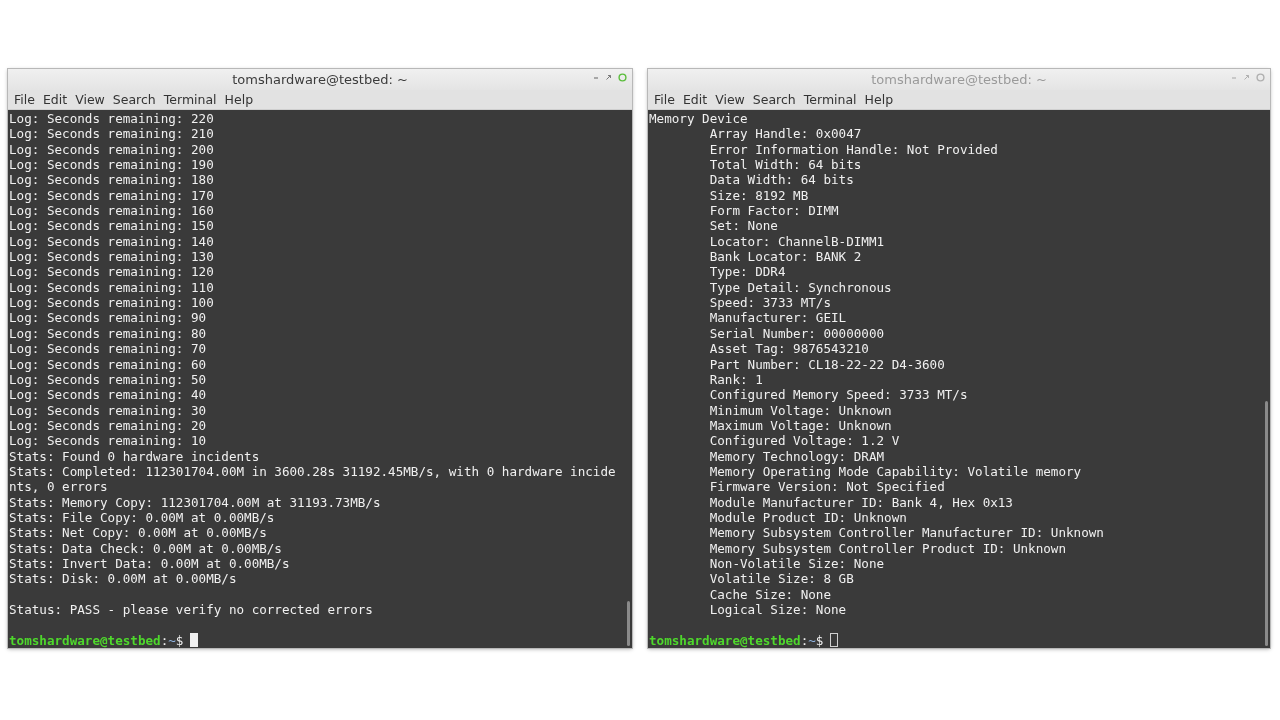 The height and width of the screenshot is (720, 1280). Describe the element at coordinates (807, 517) in the screenshot. I see `terminal-line: Module Product ID: Unknown` at that location.